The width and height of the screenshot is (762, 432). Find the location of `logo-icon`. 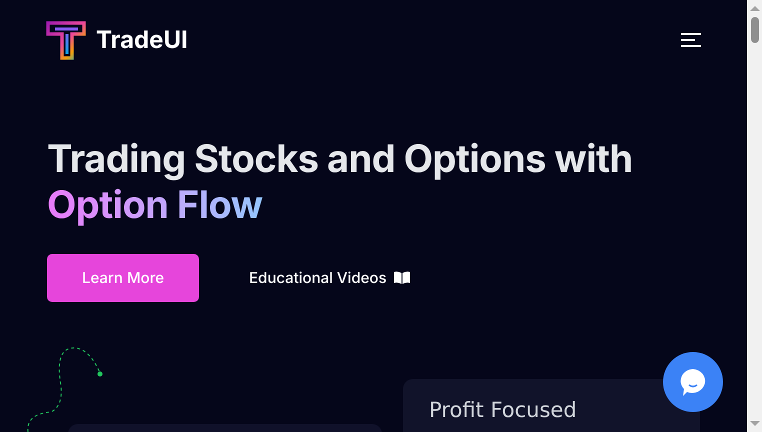

logo-icon is located at coordinates (67, 40).